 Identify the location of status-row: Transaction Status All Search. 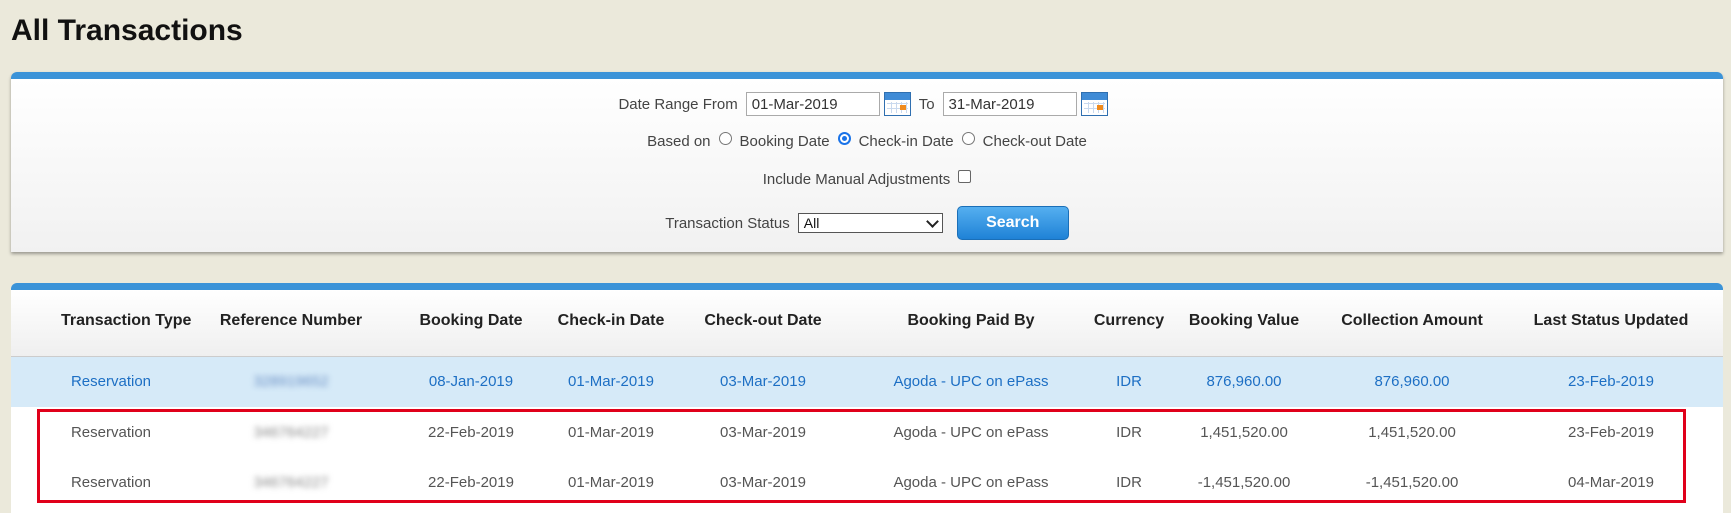
(867, 223).